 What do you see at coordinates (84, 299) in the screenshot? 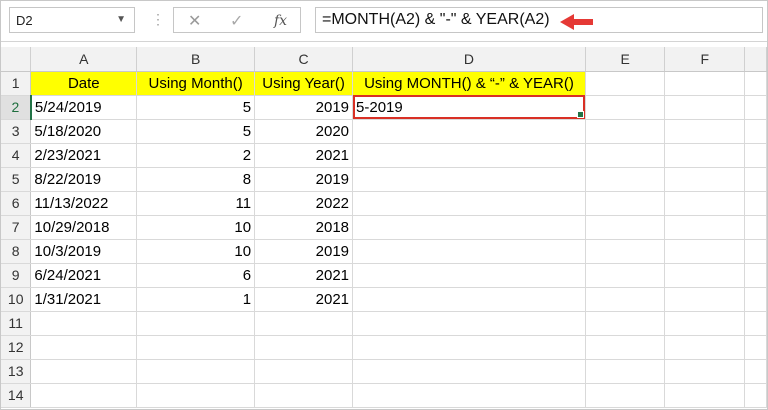
I see `cell-date: 1/31/2021` at bounding box center [84, 299].